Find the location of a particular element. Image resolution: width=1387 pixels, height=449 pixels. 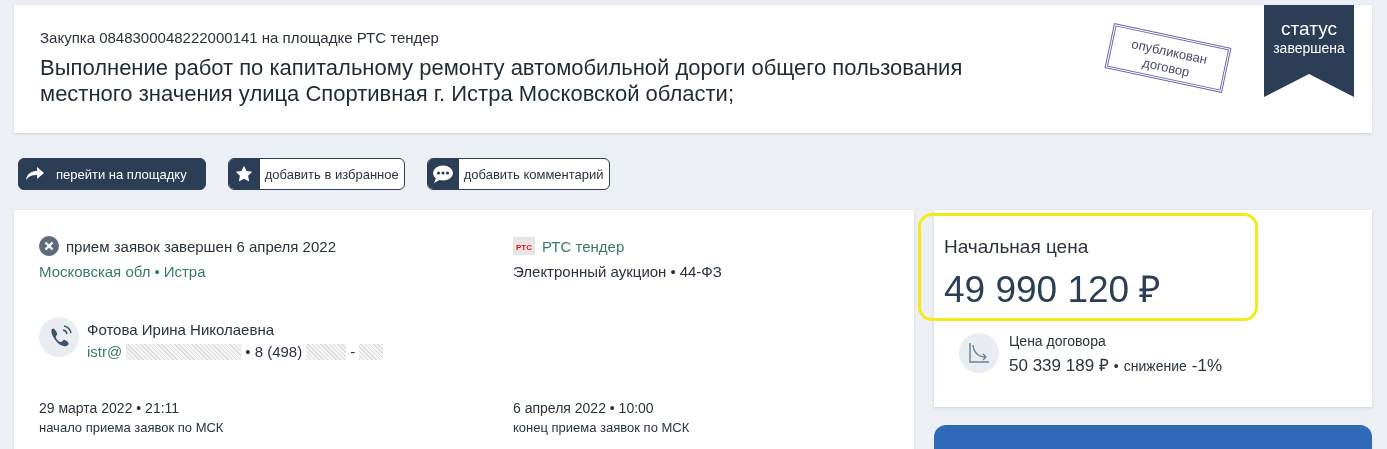

star-icon is located at coordinates (244, 174).